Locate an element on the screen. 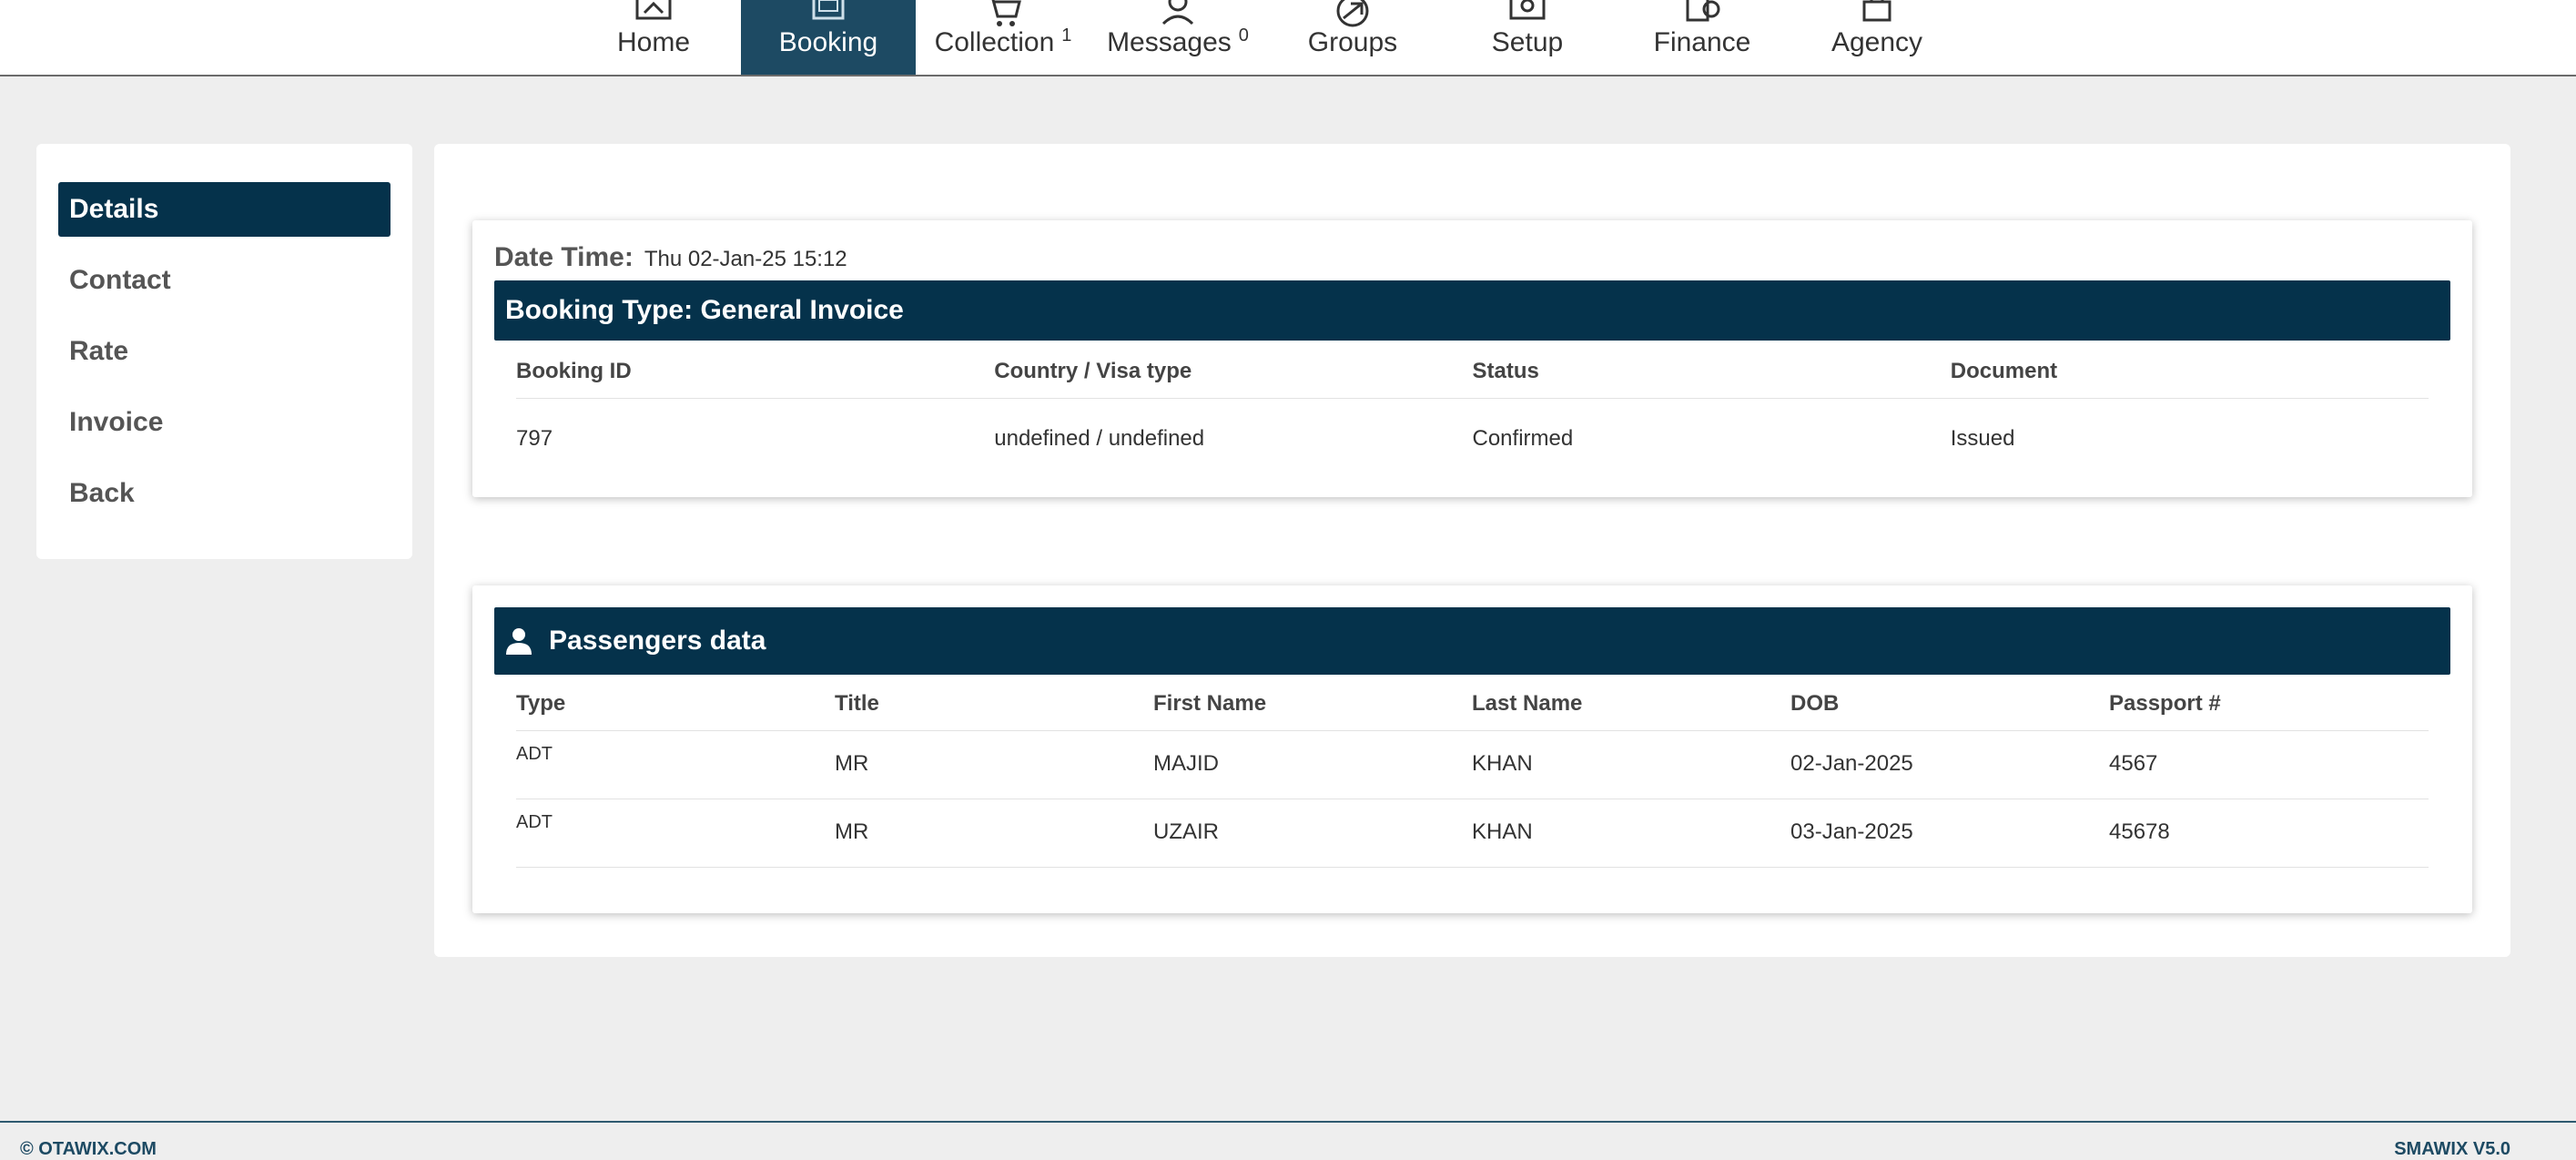 Image resolution: width=2576 pixels, height=1160 pixels. header-title: Title is located at coordinates (857, 703).